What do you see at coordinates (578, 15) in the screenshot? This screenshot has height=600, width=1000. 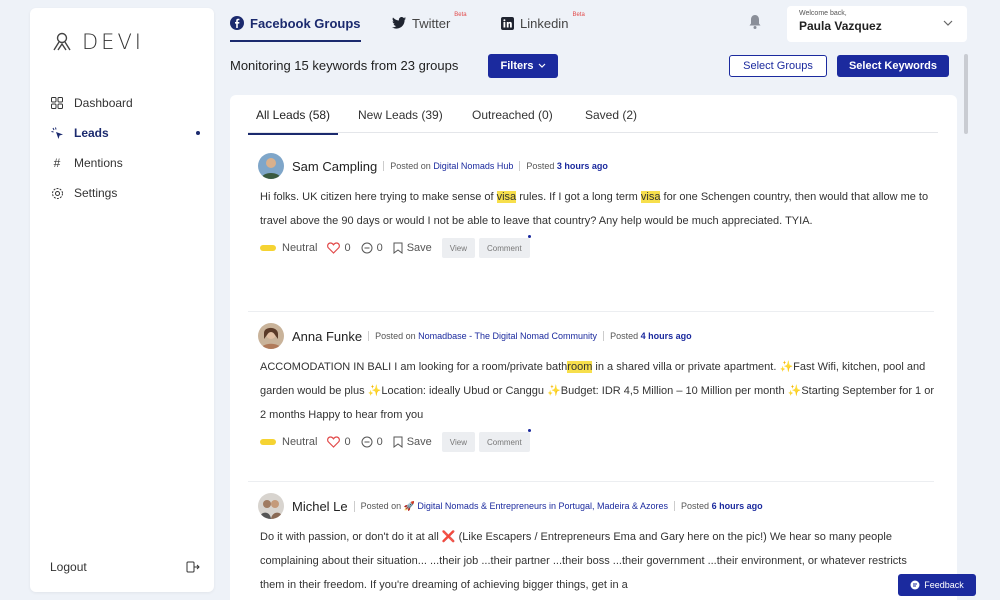 I see `beta-badge: Beta` at bounding box center [578, 15].